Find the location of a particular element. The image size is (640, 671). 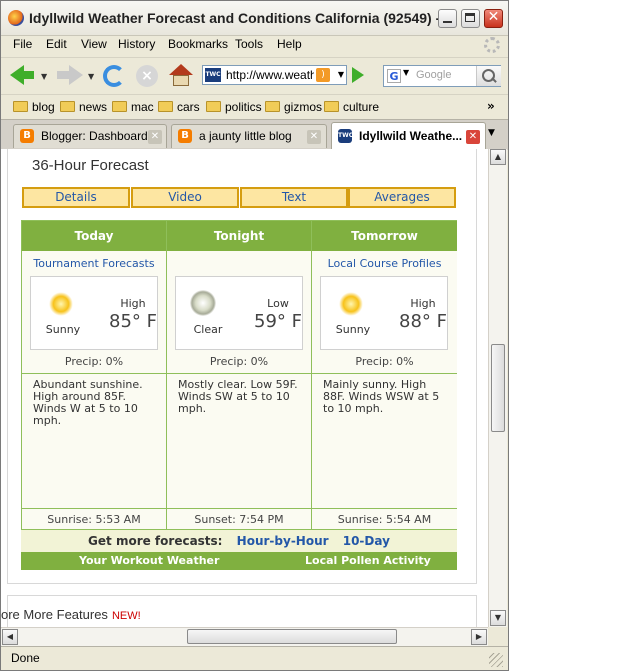

scroll-right-button: ▶ is located at coordinates (479, 637).